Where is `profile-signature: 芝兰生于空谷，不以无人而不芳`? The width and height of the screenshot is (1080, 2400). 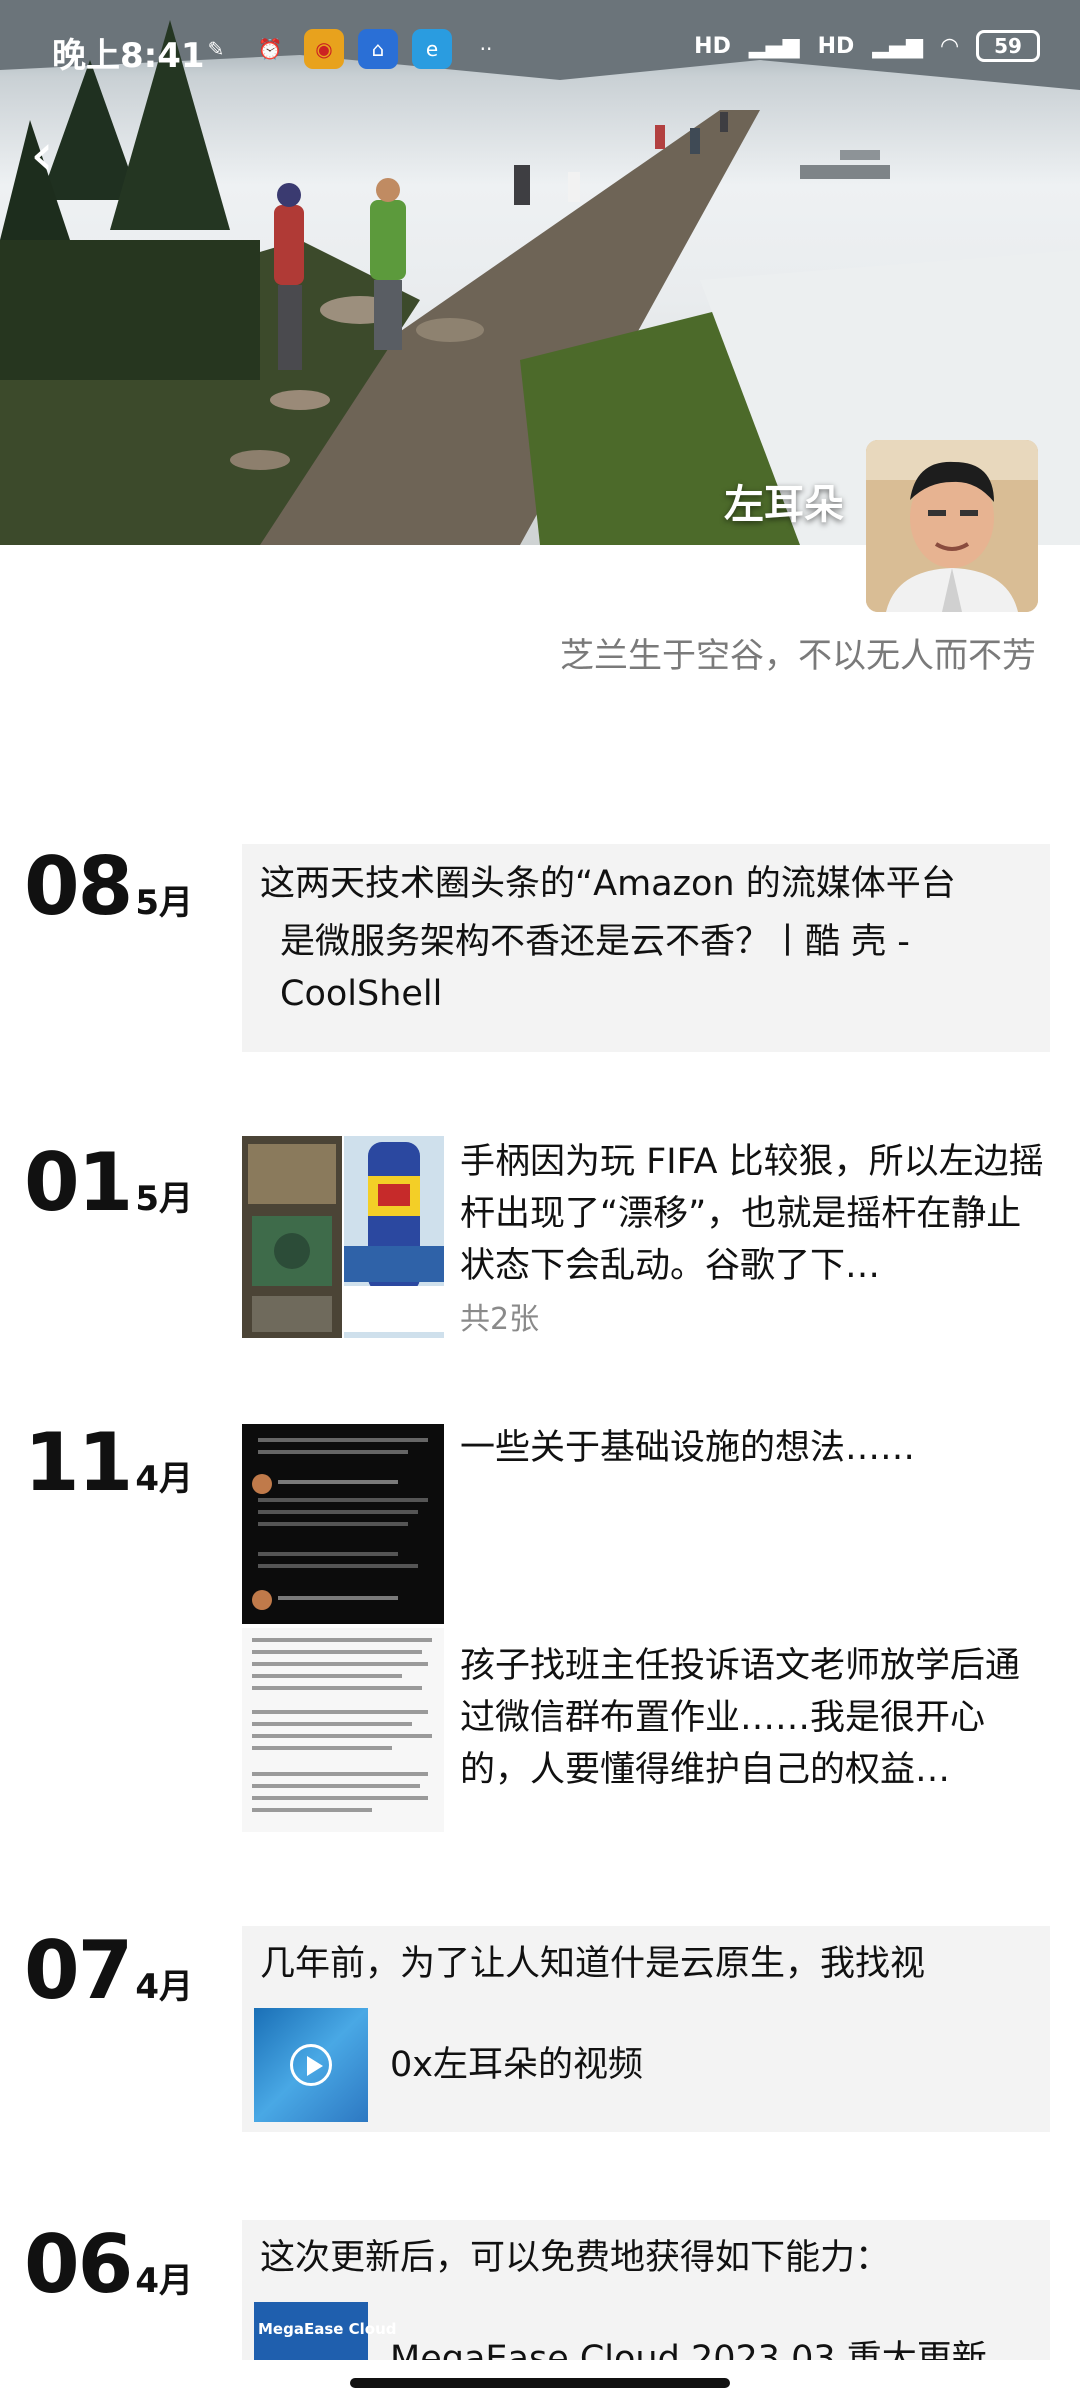
profile-signature: 芝兰生于空谷，不以无人而不芳 is located at coordinates (798, 656).